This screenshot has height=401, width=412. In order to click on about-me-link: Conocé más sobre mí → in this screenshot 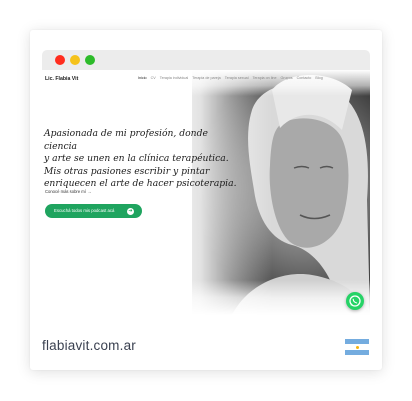, I will do `click(68, 191)`.